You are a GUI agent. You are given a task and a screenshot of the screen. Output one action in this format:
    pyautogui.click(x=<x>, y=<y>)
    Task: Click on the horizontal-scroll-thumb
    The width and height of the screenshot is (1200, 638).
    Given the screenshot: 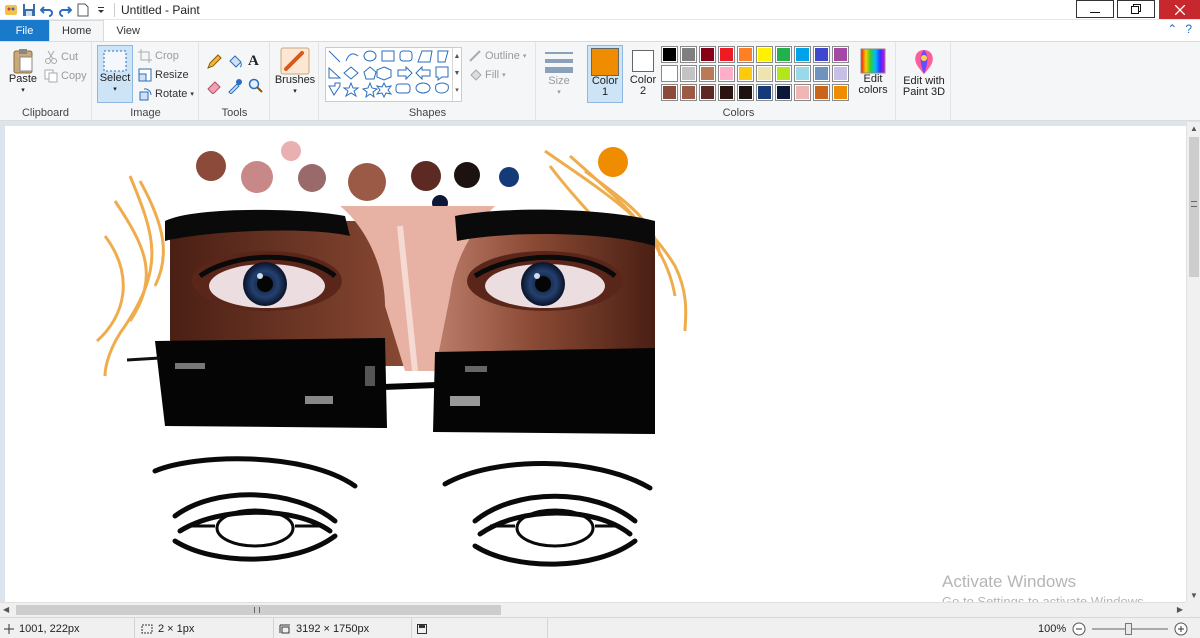 What is the action you would take?
    pyautogui.click(x=258, y=610)
    